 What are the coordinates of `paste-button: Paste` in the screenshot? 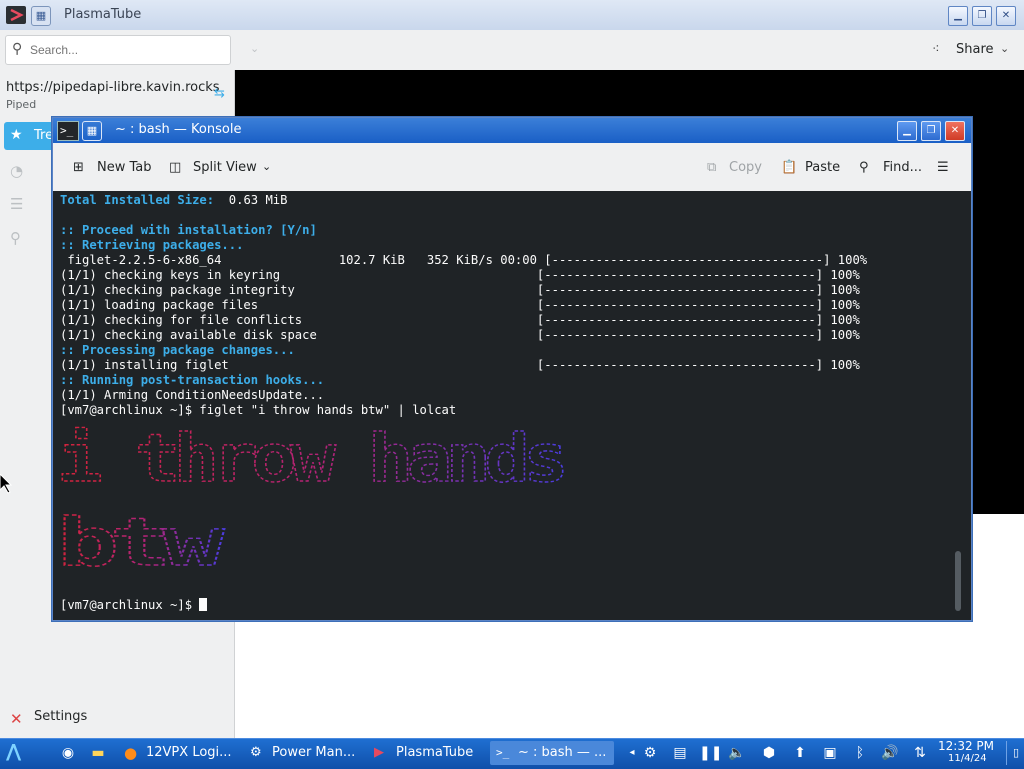 It's located at (822, 167).